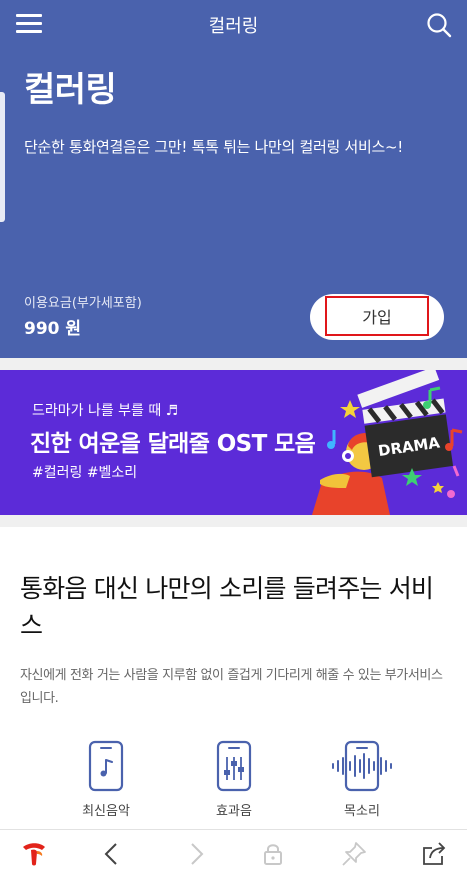 Image resolution: width=467 pixels, height=878 pixels. What do you see at coordinates (434, 854) in the screenshot?
I see `share-icon` at bounding box center [434, 854].